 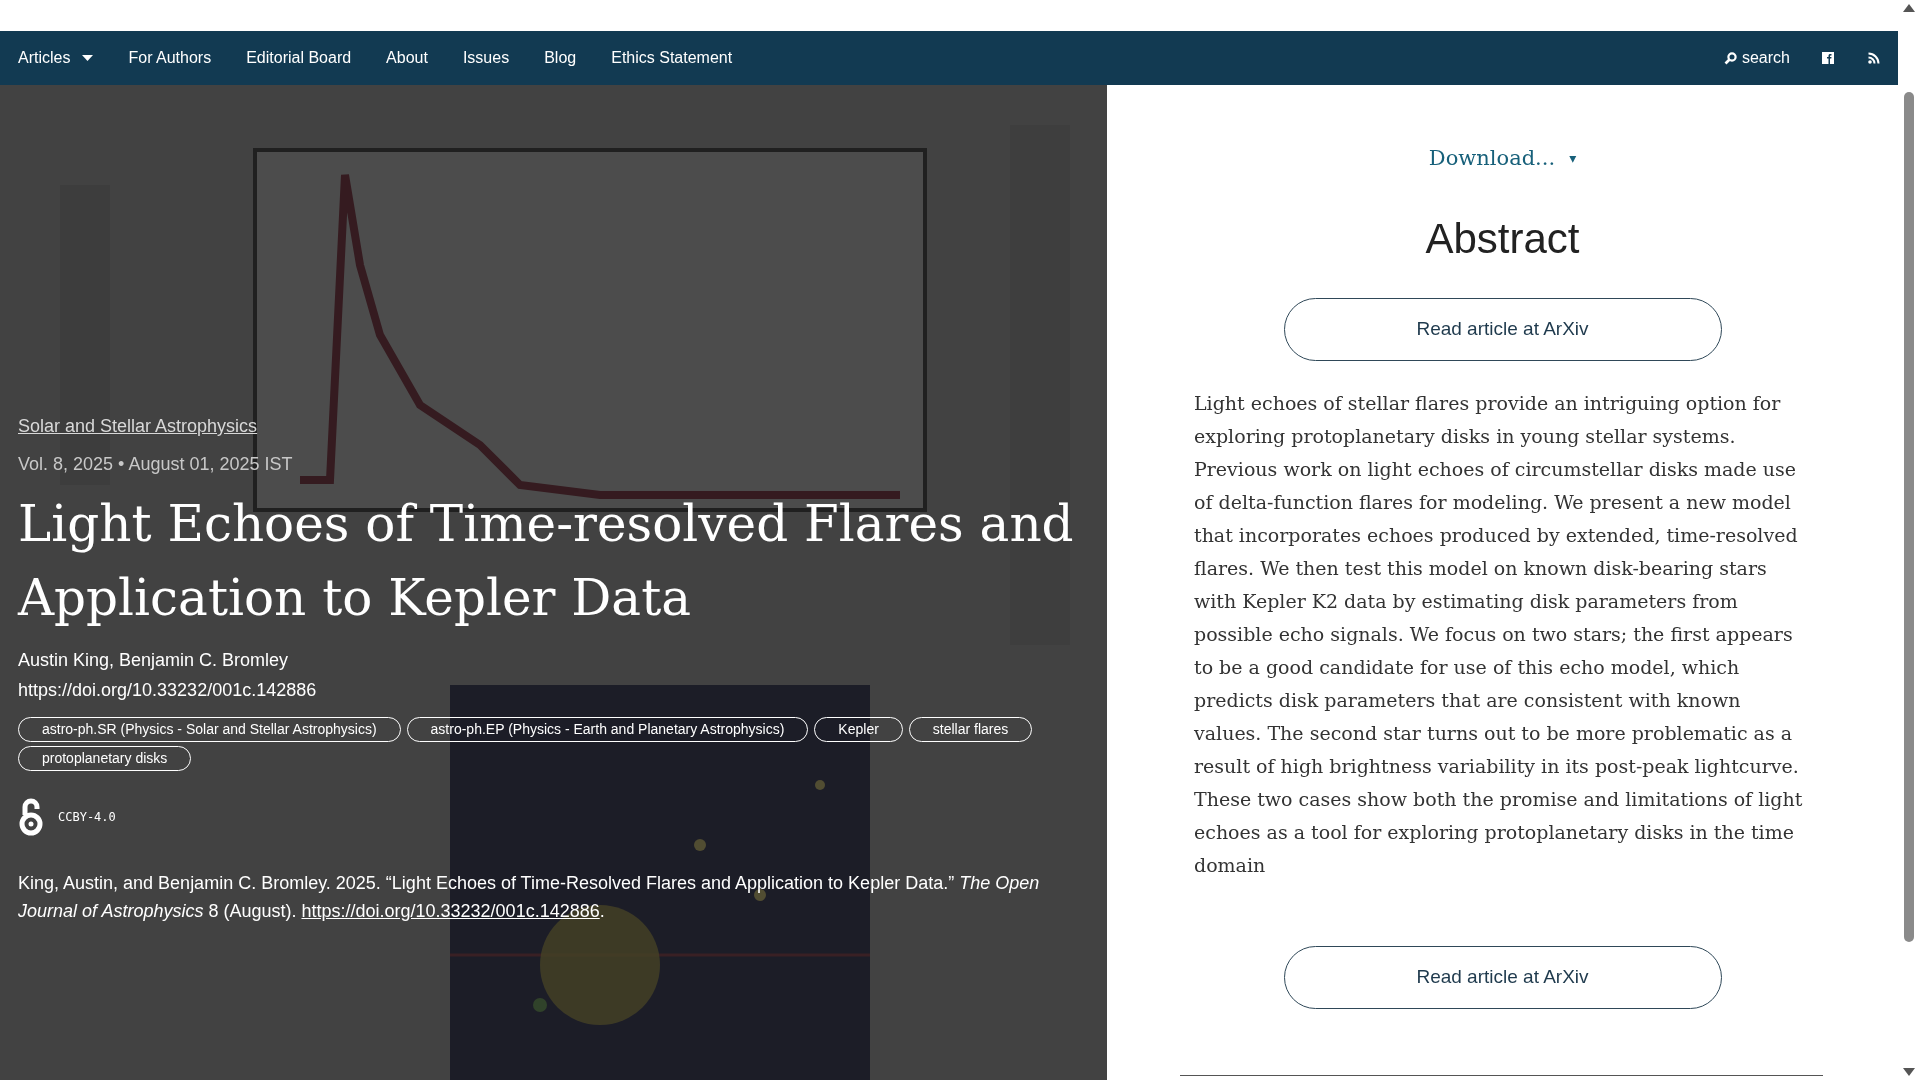 I want to click on search-link: search, so click(x=1756, y=58).